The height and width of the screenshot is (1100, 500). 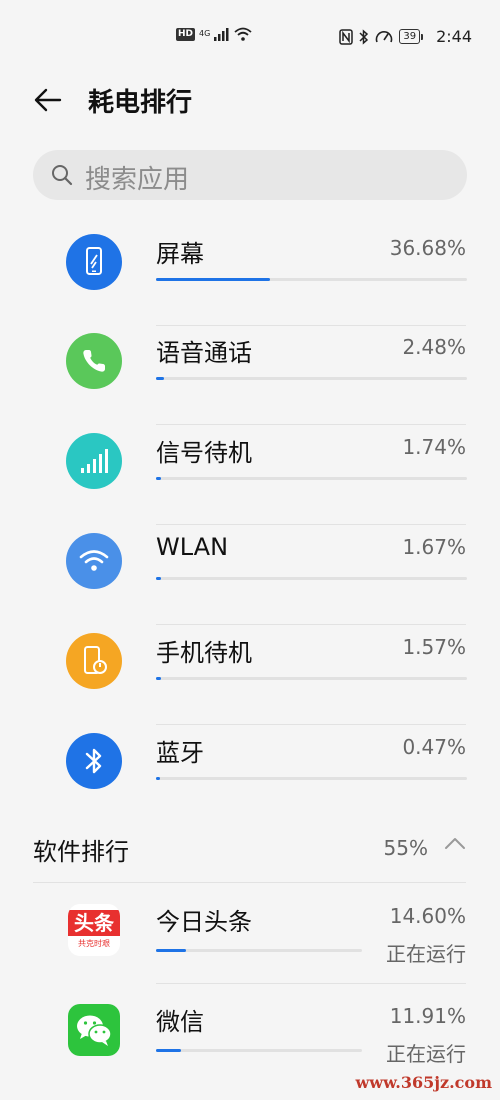 I want to click on section-percent: 55%, so click(x=405, y=848).